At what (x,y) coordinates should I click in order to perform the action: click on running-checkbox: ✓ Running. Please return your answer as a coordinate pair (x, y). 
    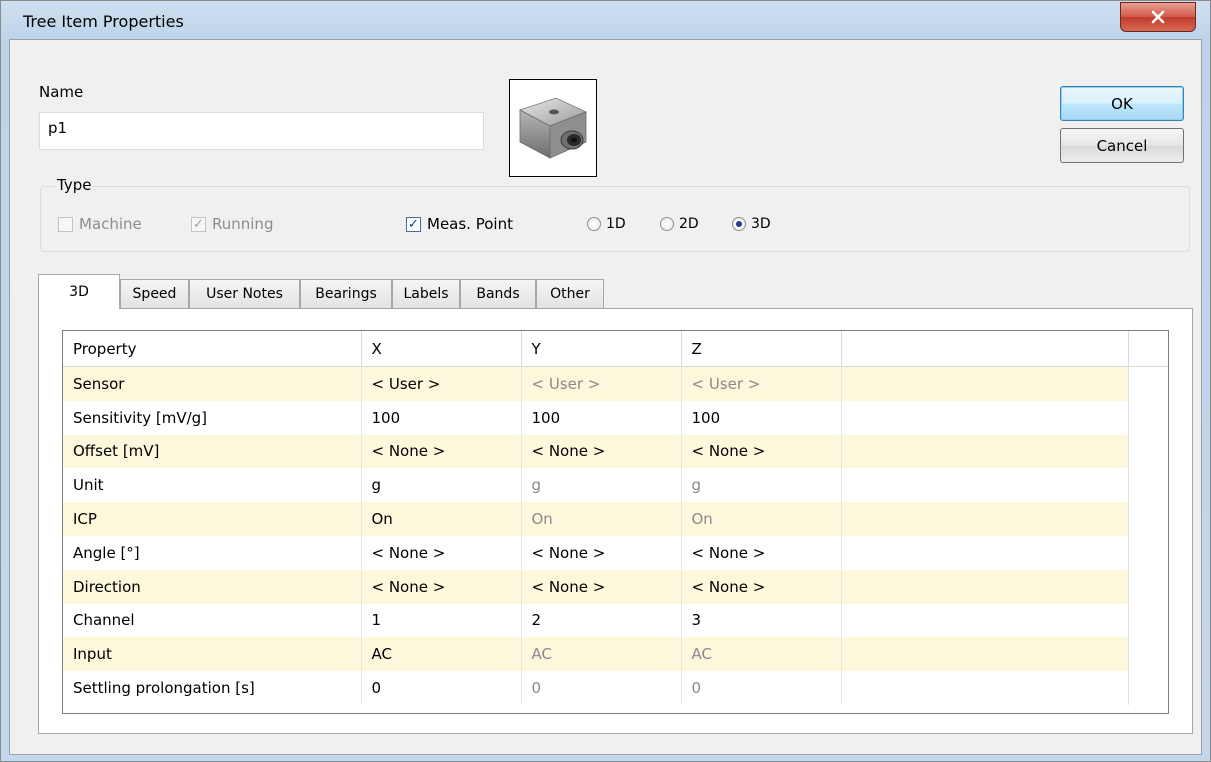
    Looking at the image, I should click on (232, 224).